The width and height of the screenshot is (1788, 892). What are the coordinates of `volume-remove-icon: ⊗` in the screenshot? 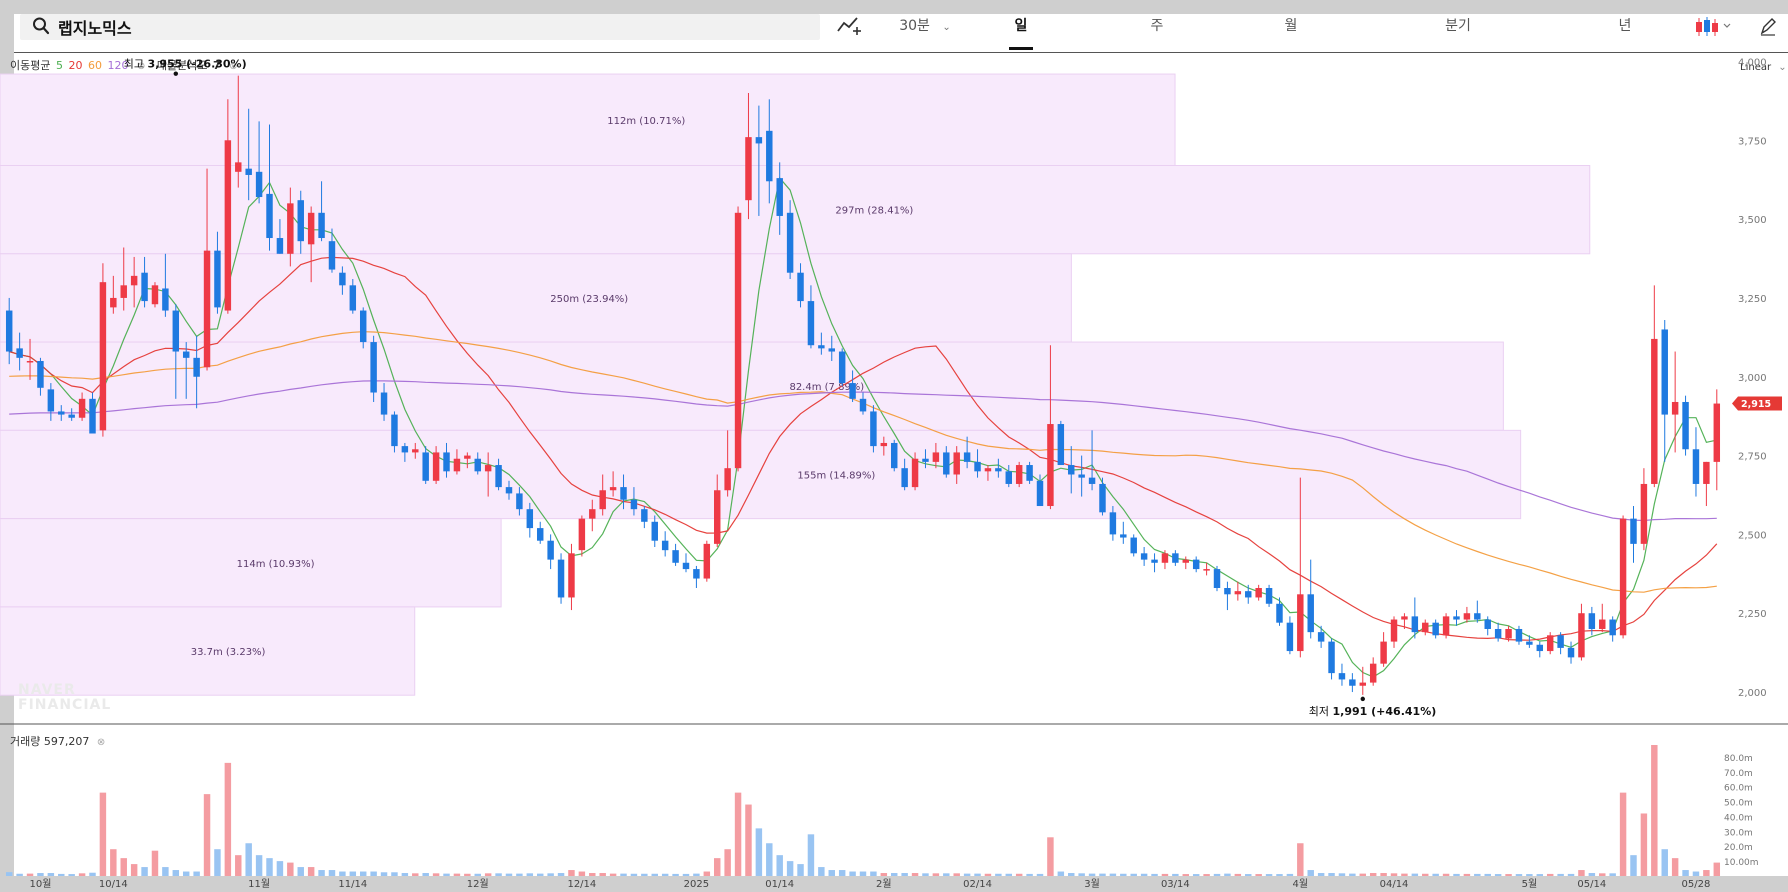 It's located at (101, 742).